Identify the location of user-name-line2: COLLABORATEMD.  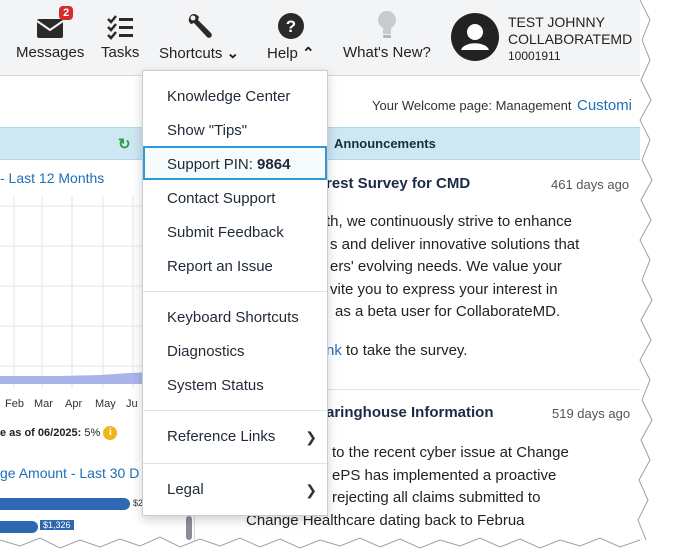
(570, 39).